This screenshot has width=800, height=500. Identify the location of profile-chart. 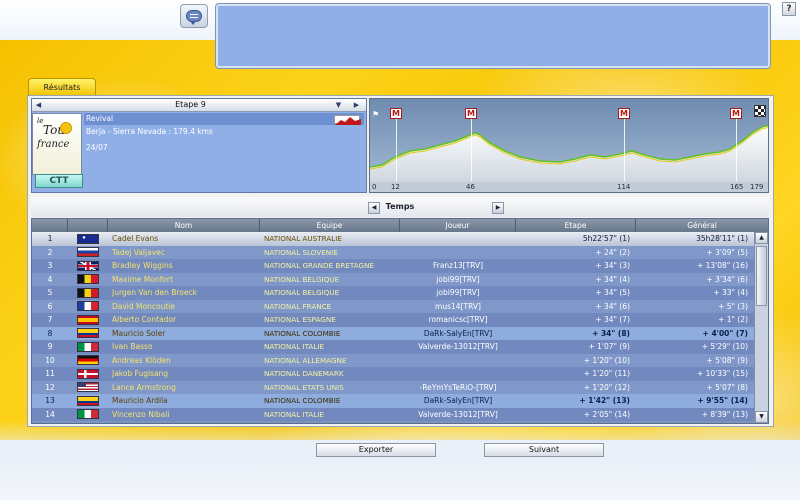
(569, 145).